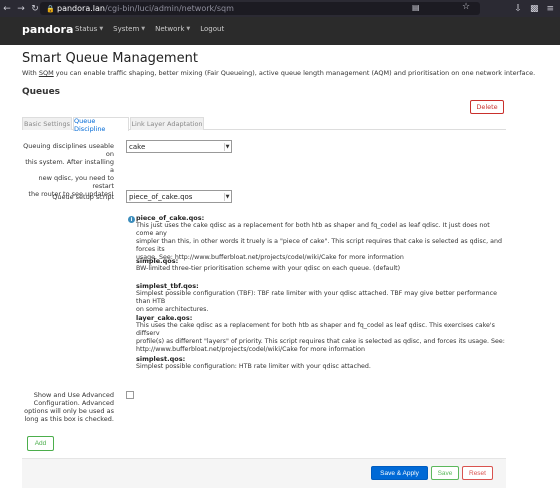 The width and height of the screenshot is (560, 500). I want to click on help-name: simplest_tbf.qos:, so click(167, 286).